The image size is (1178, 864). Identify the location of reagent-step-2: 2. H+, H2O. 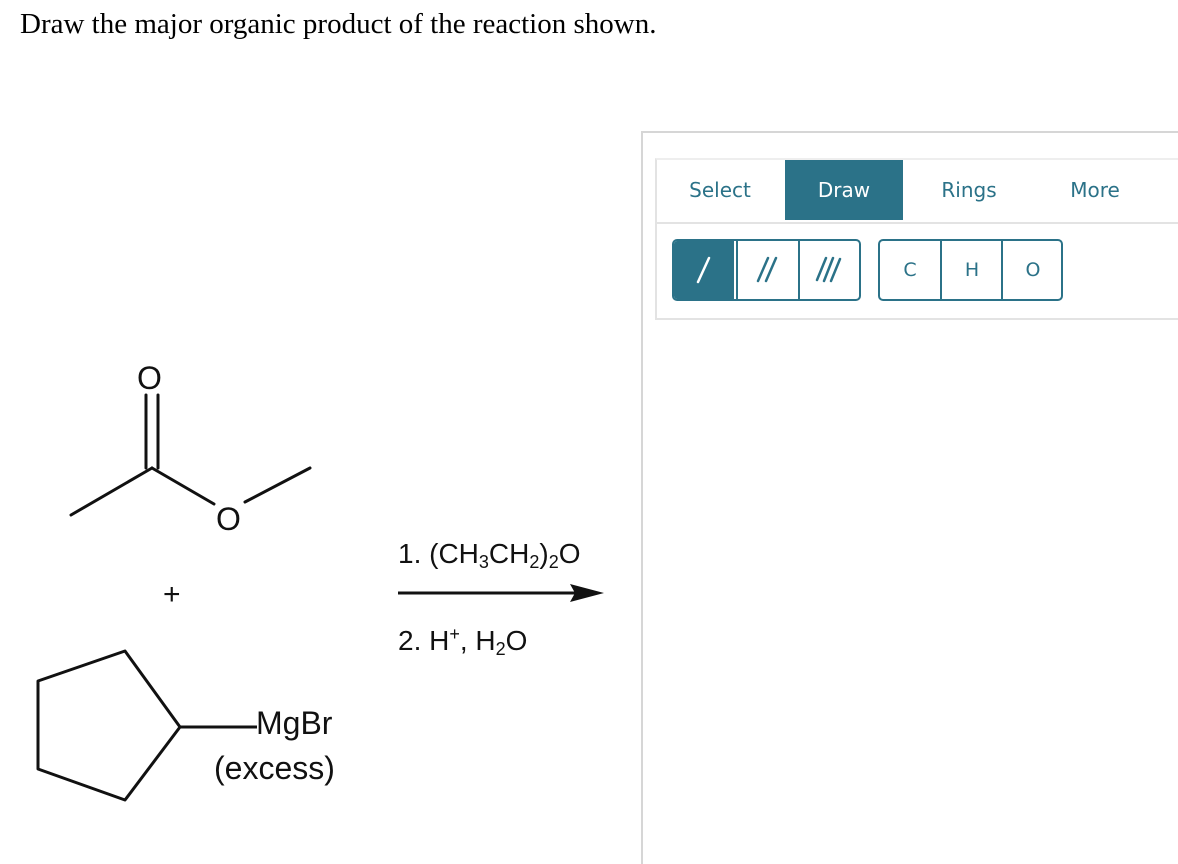
(463, 641).